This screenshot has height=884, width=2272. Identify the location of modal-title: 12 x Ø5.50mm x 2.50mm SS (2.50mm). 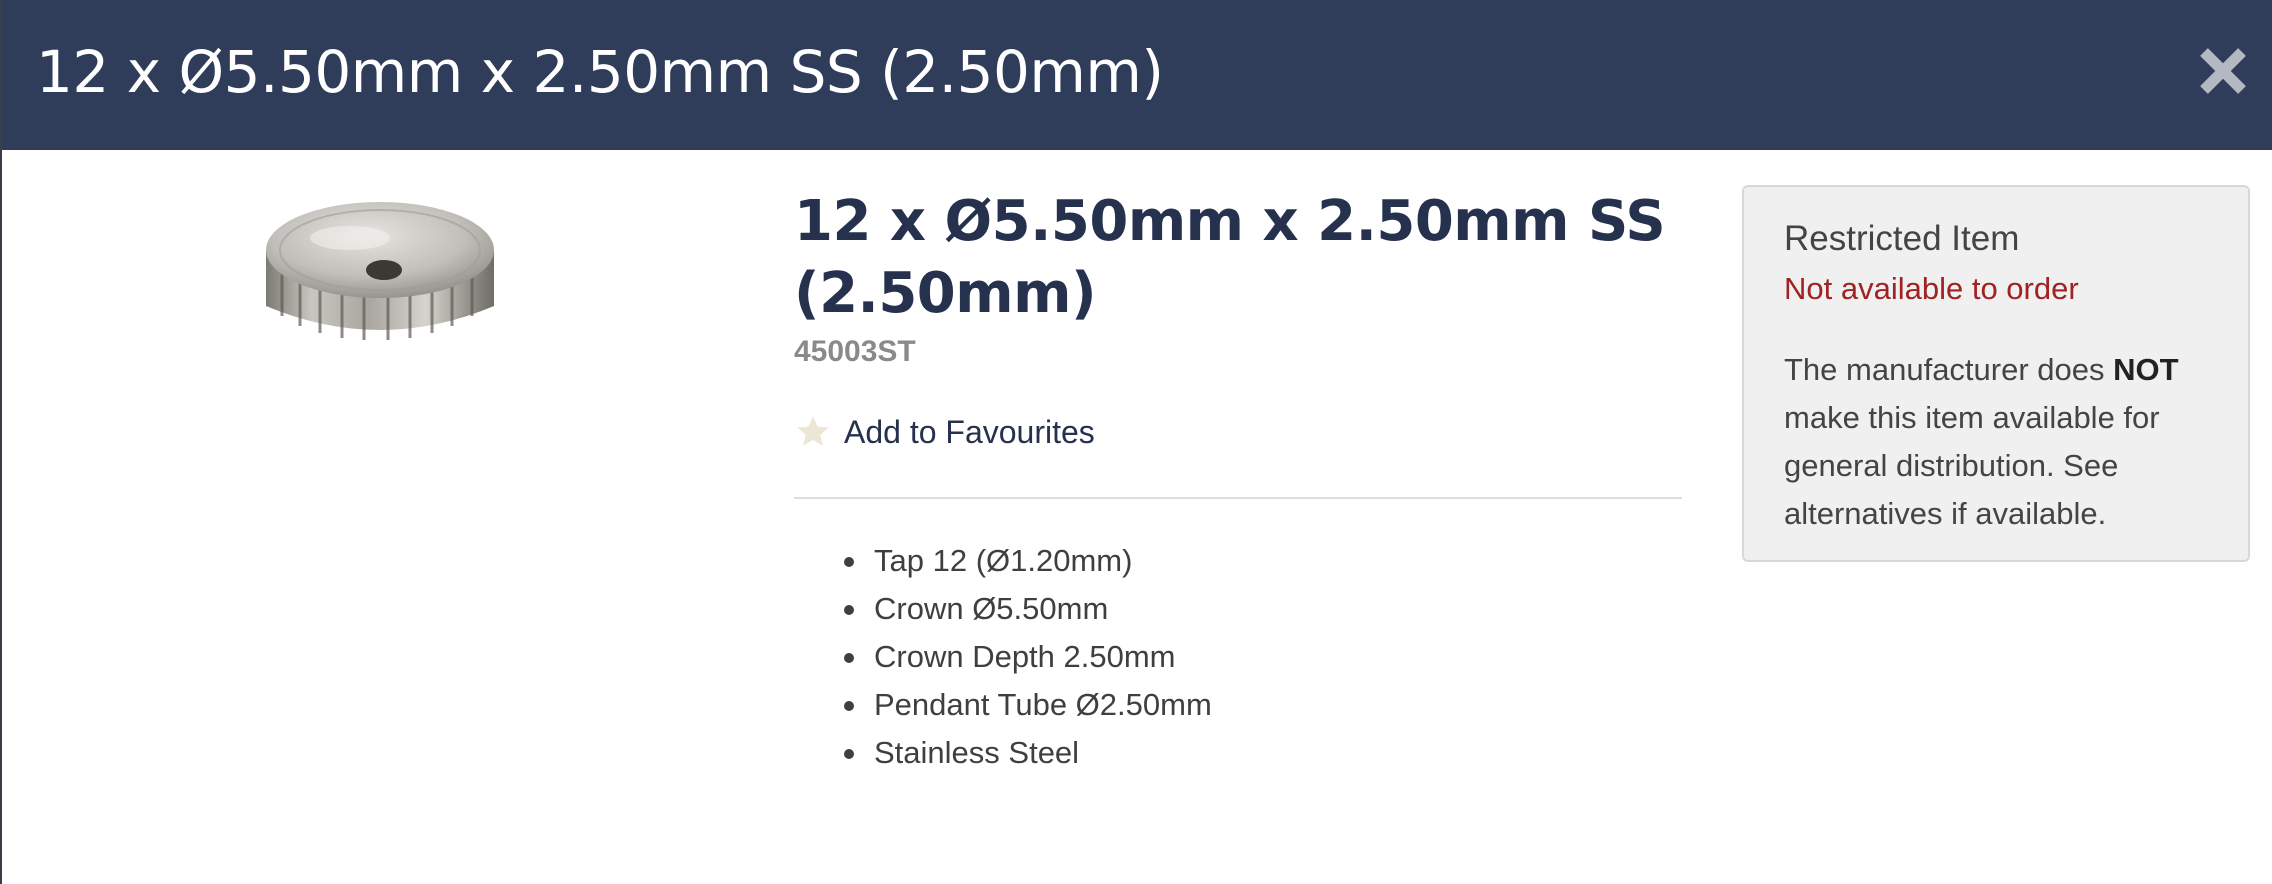
(600, 72).